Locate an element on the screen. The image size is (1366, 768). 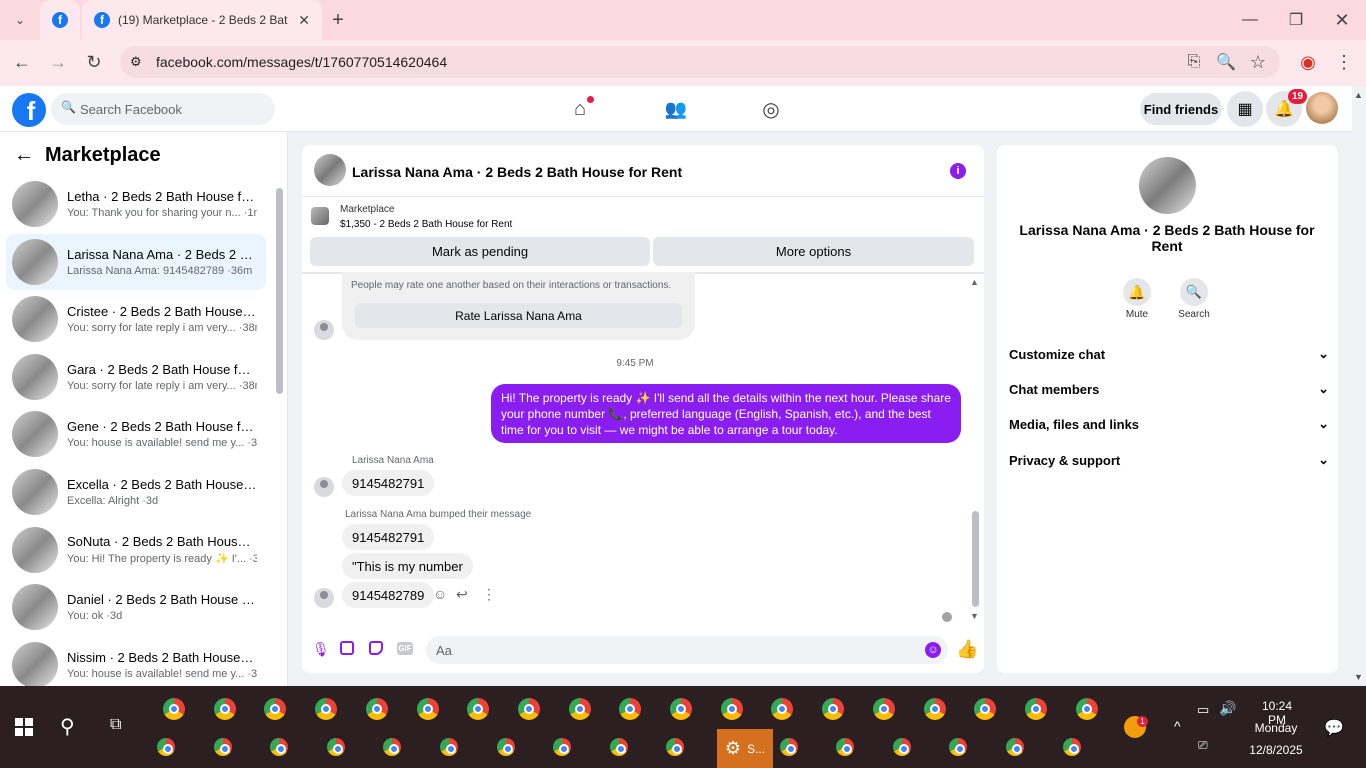
chat-info-icon: i is located at coordinates (958, 171).